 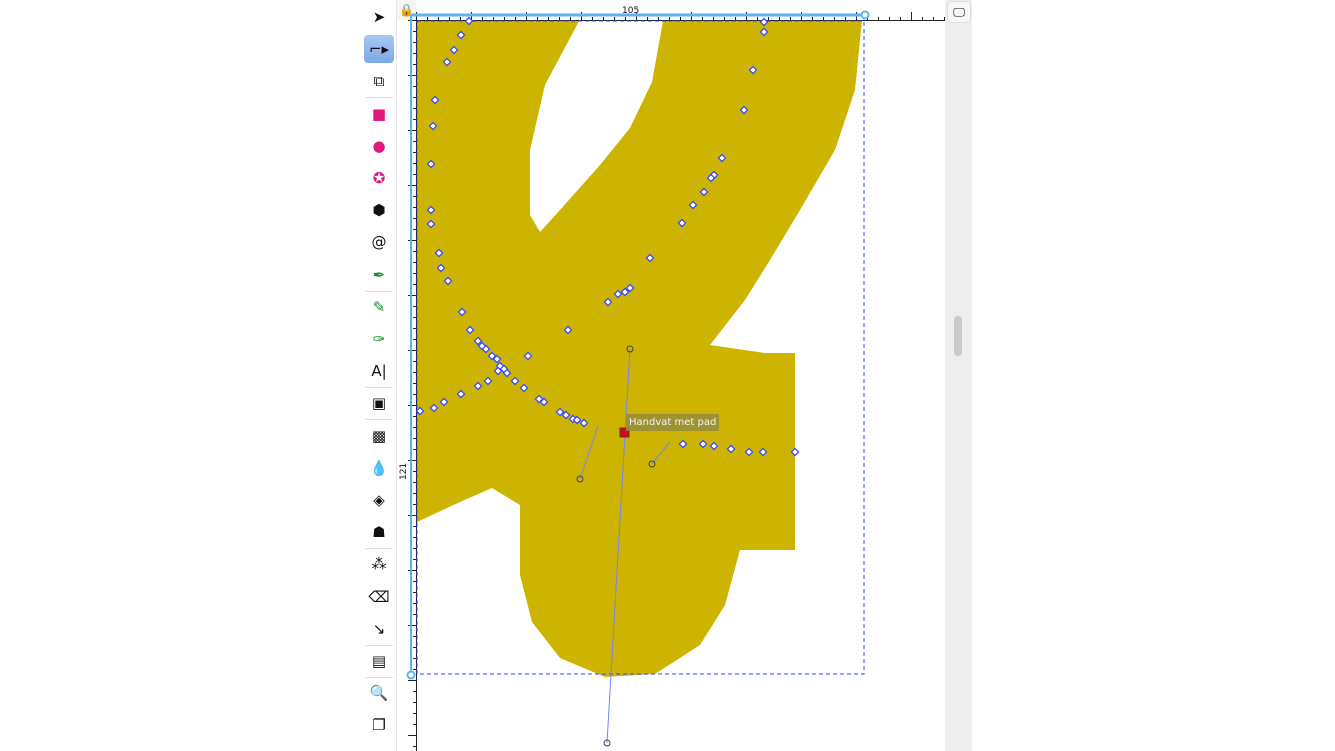 What do you see at coordinates (673, 422) in the screenshot?
I see `tooltip: Handvat met pad` at bounding box center [673, 422].